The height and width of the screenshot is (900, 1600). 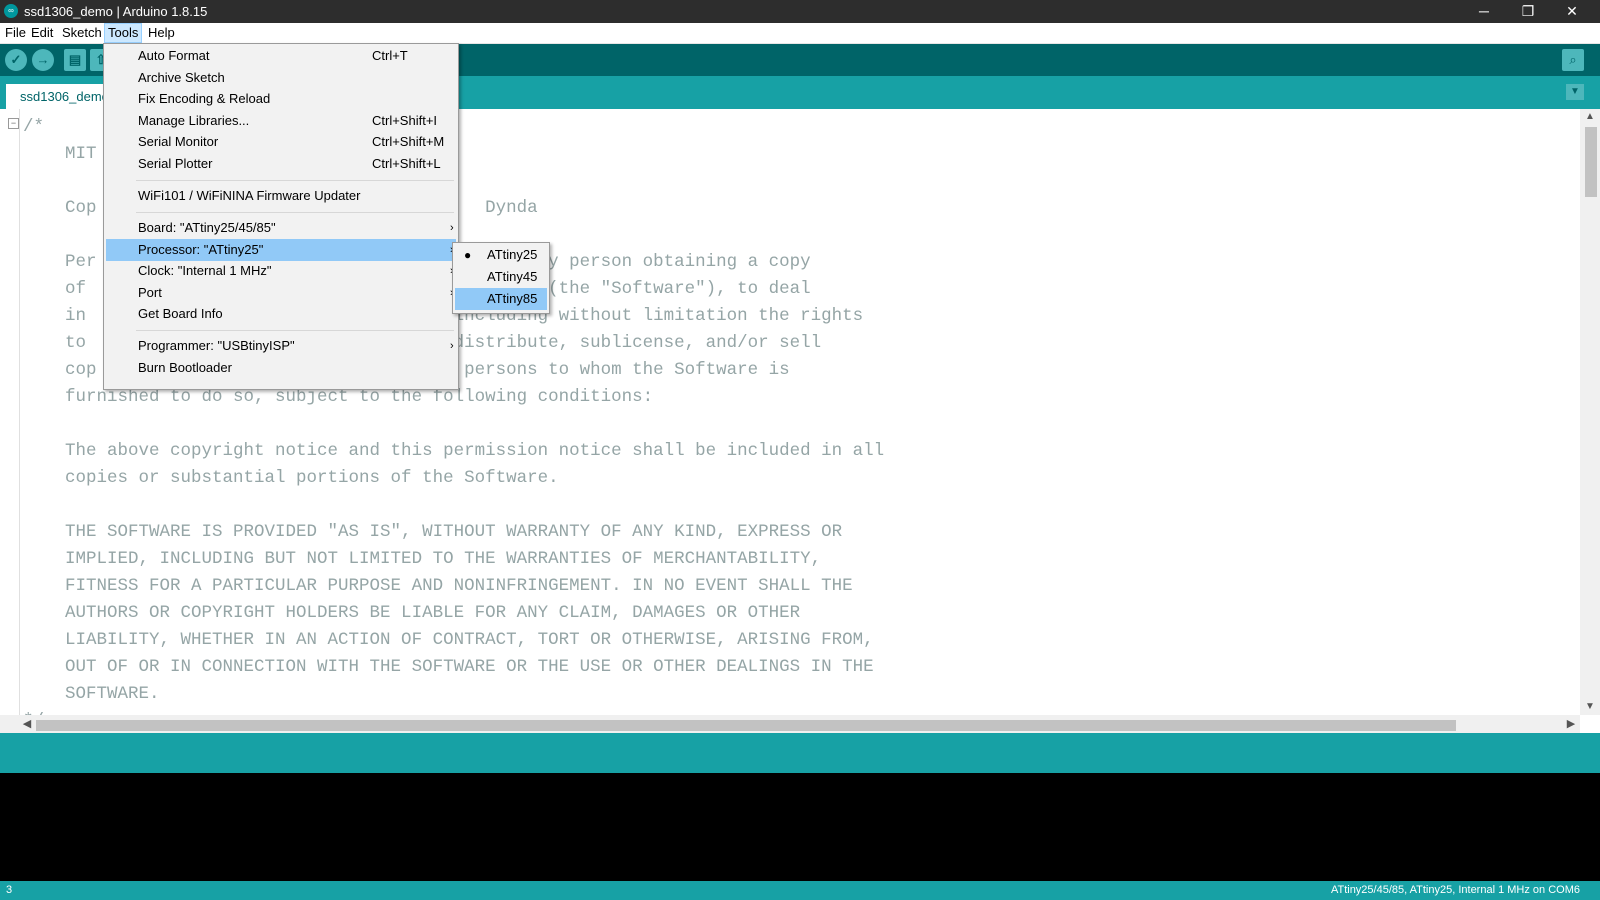 I want to click on menu-sketch: Sketch, so click(x=82, y=33).